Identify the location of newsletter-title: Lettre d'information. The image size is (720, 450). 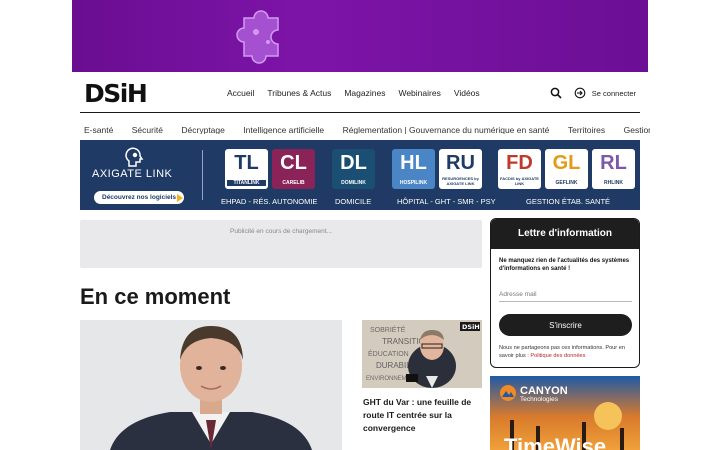
(565, 234).